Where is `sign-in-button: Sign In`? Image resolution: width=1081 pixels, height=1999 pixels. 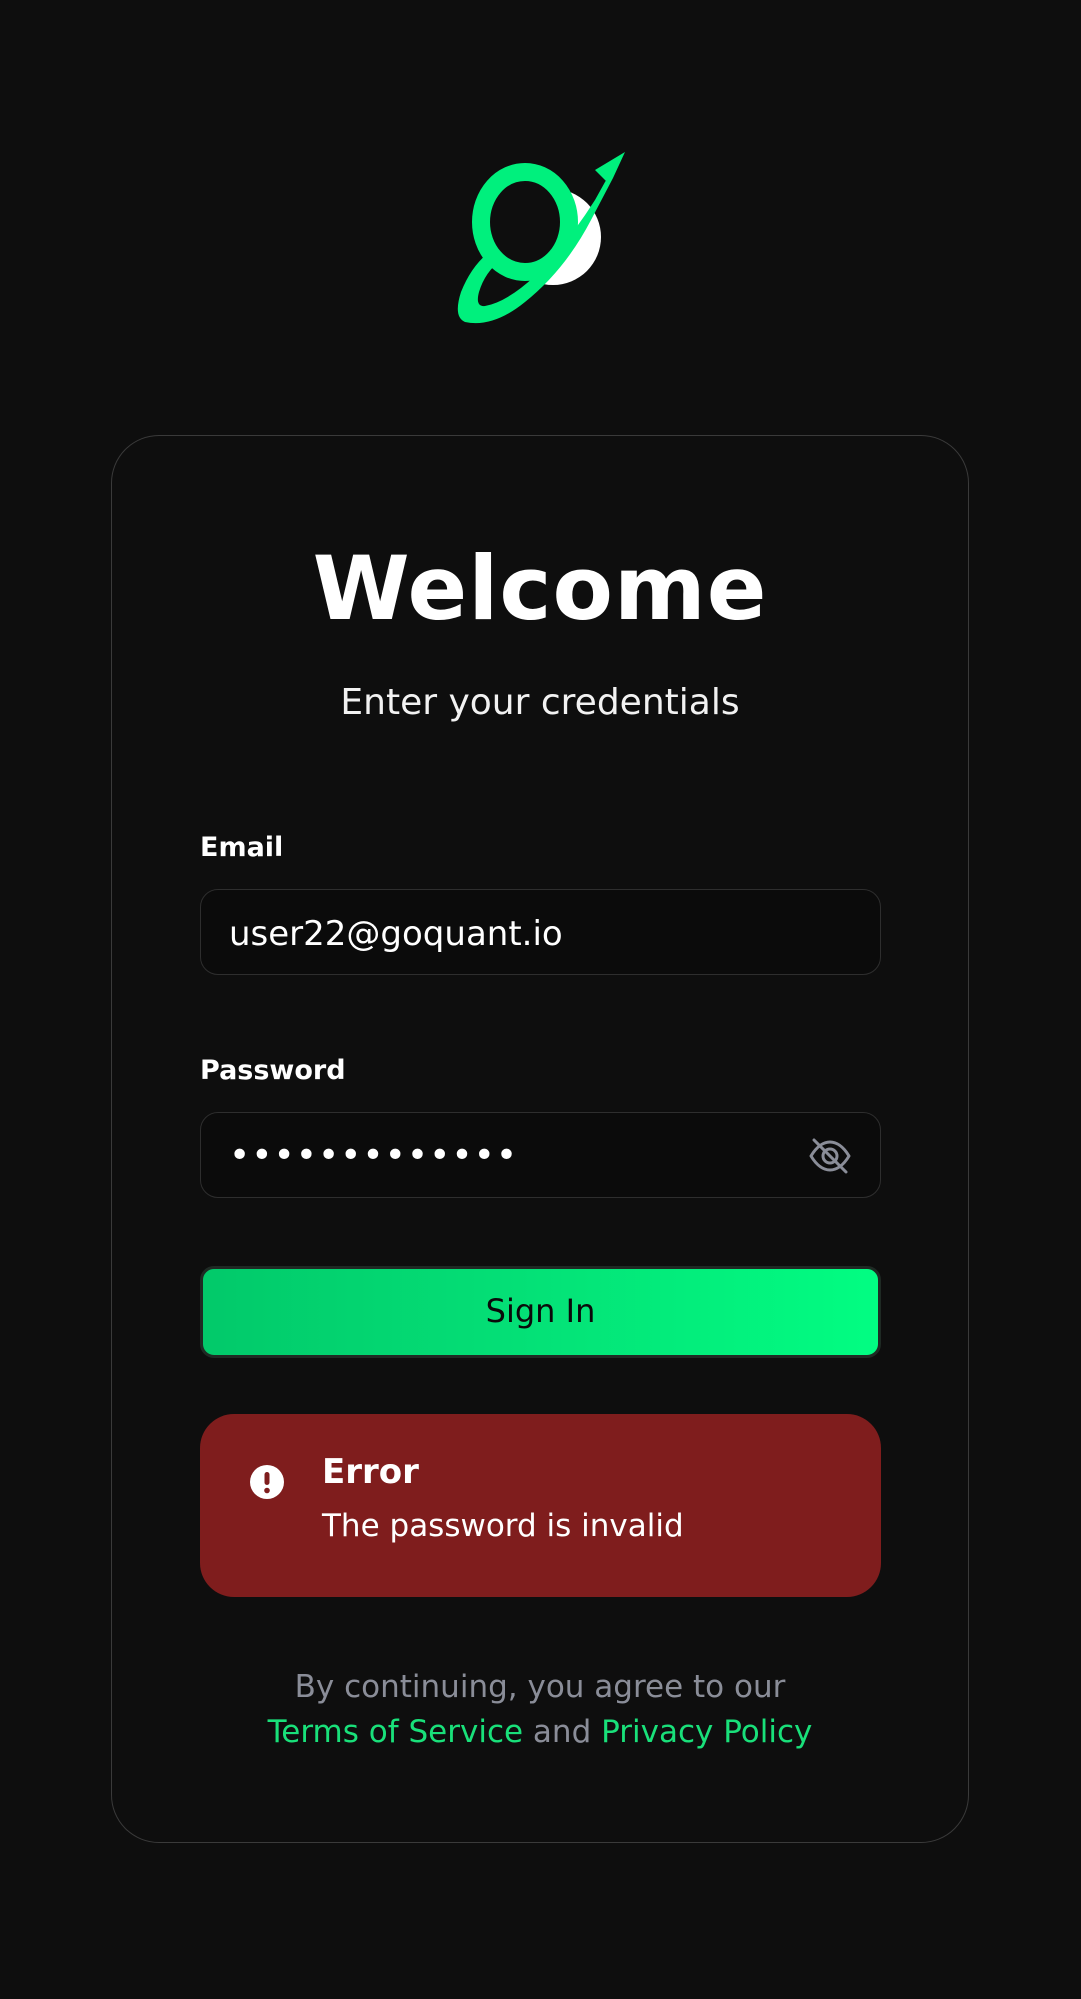
sign-in-button: Sign In is located at coordinates (540, 1312).